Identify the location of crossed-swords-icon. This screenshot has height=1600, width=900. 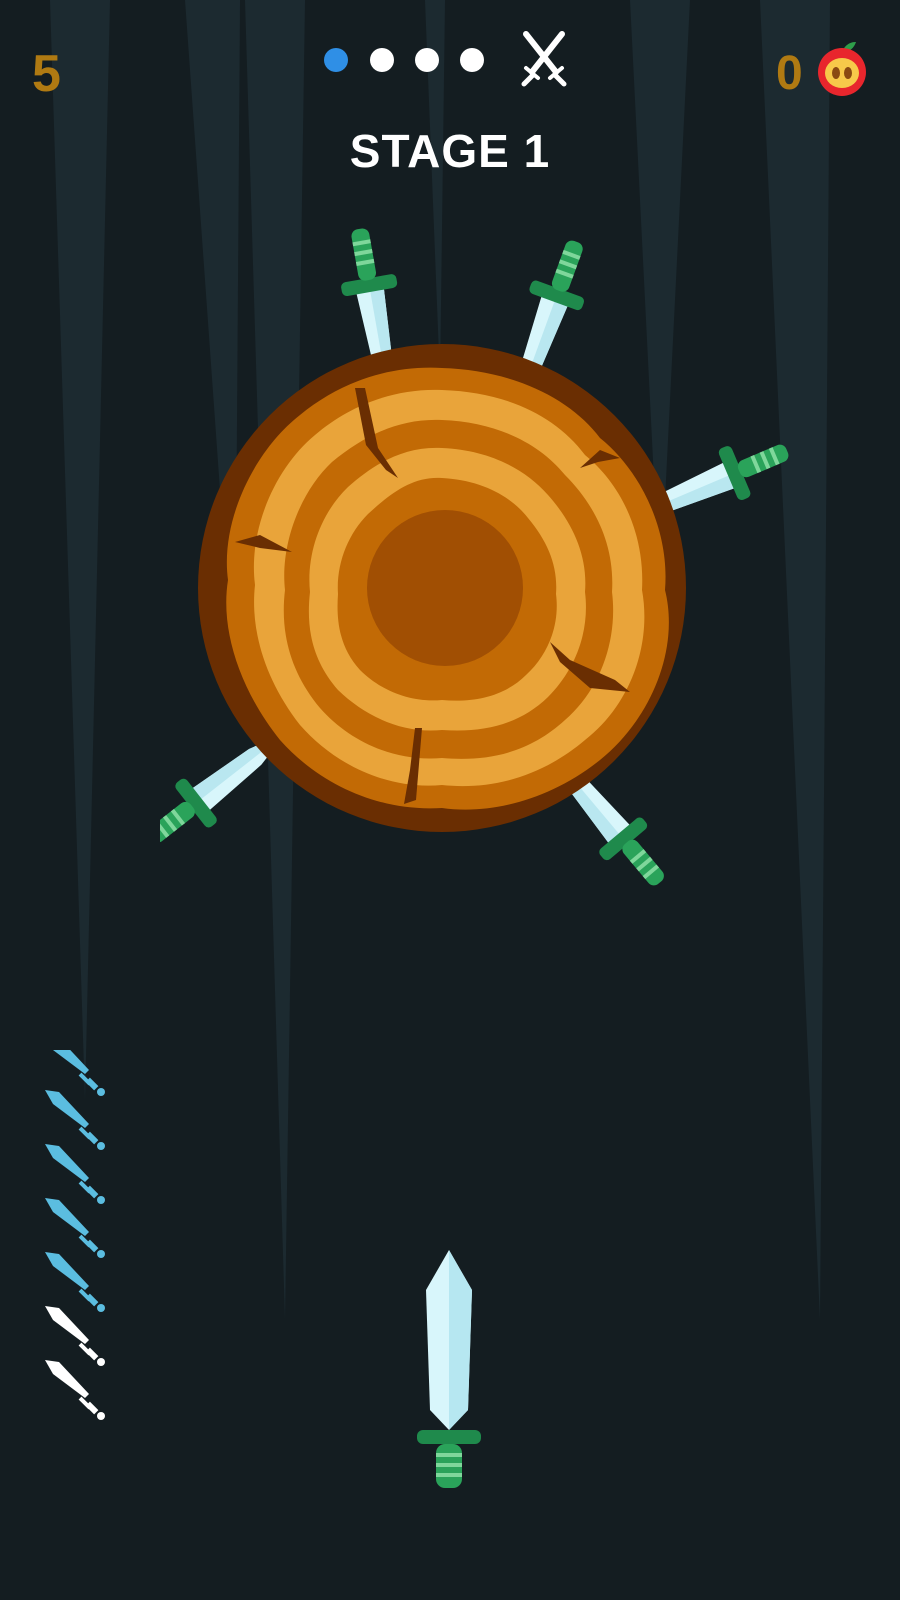
(544, 59).